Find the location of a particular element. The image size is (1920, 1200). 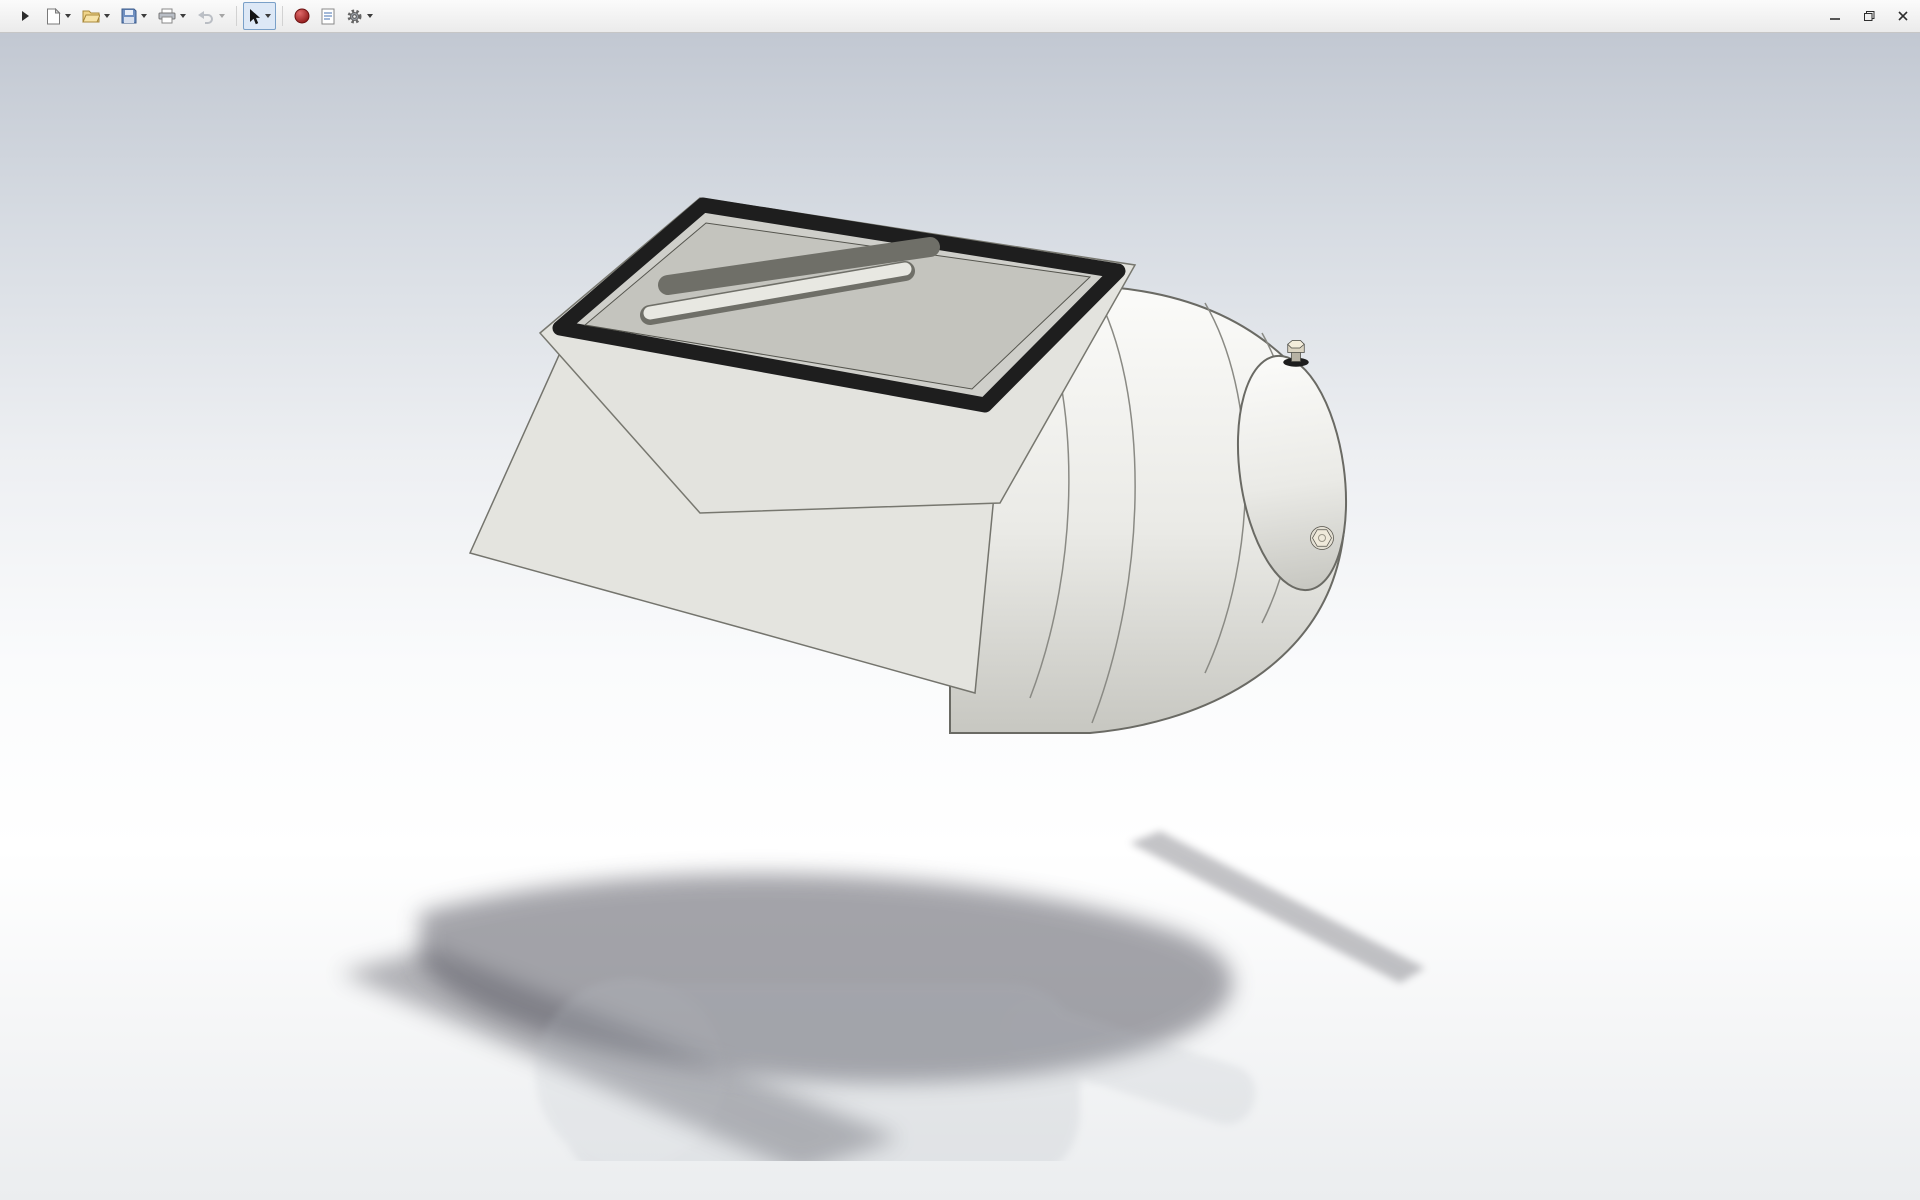

minimize-icon is located at coordinates (1835, 19).